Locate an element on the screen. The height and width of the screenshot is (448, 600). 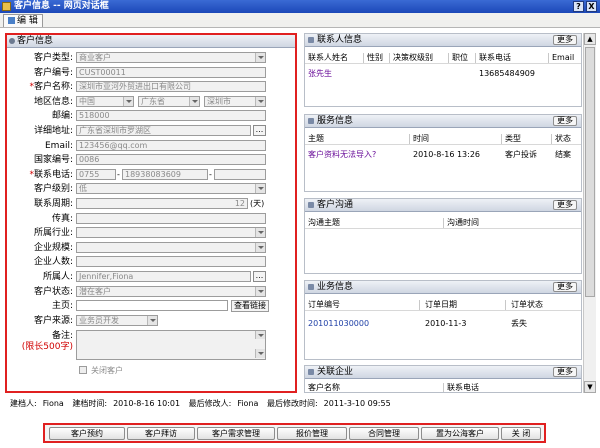
pencil-icon is located at coordinates (11, 20).